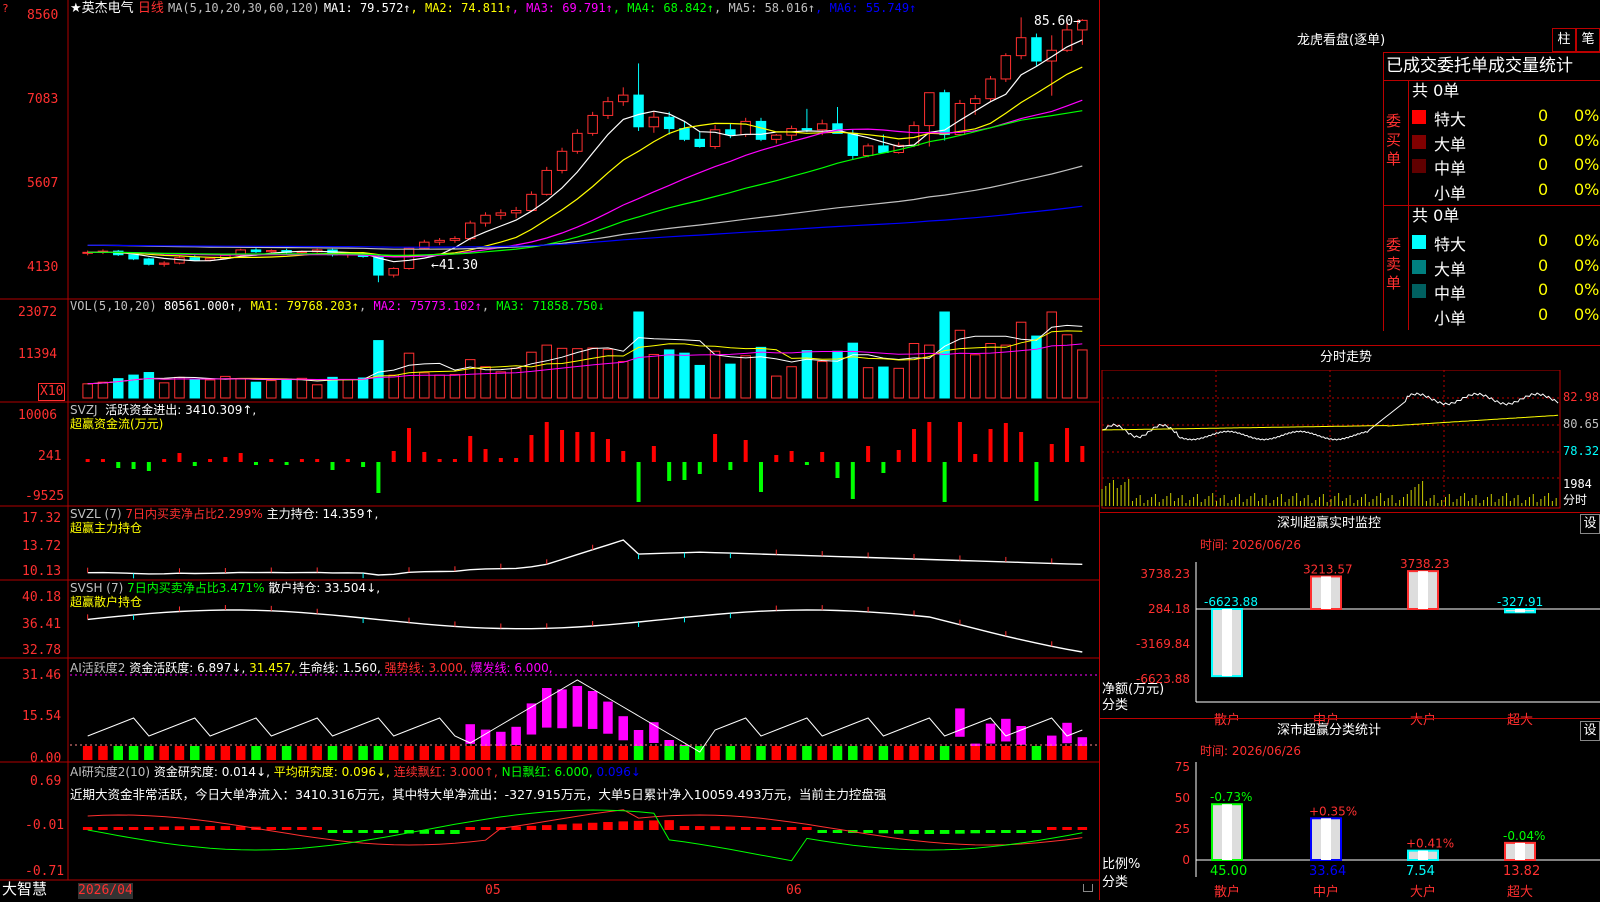  What do you see at coordinates (1506, 292) in the screenshot?
I see `sell-row-2: 中单 0 0%` at bounding box center [1506, 292].